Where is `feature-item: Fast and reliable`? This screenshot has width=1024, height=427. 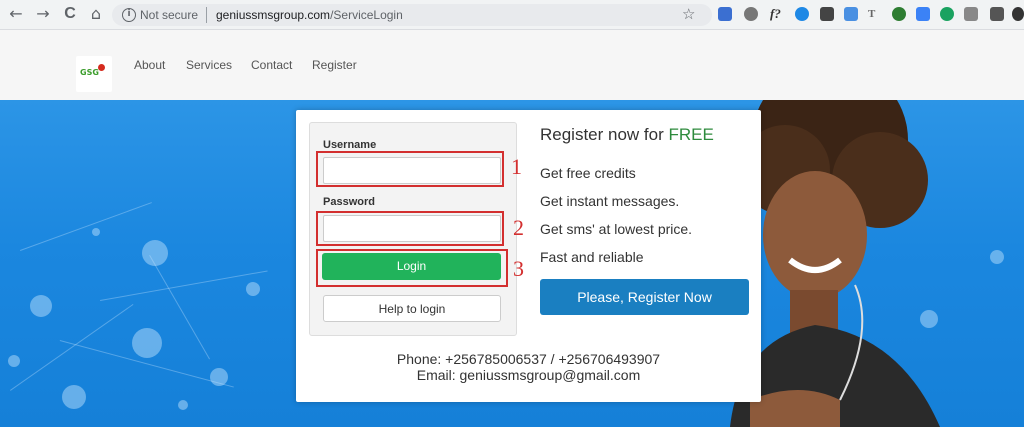
feature-item: Fast and reliable is located at coordinates (592, 257).